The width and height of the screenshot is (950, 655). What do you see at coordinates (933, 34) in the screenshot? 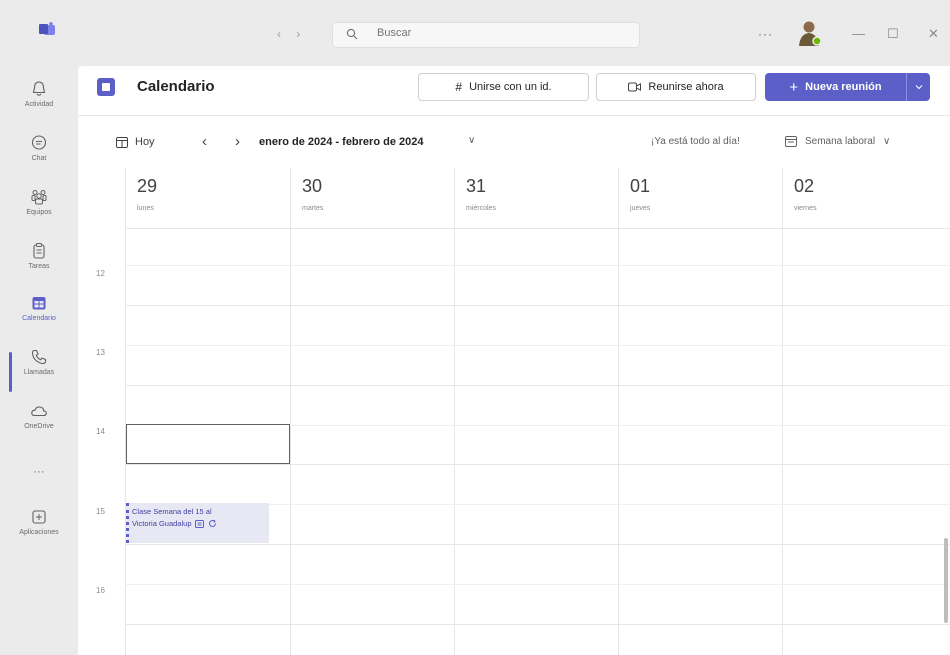
I see `close-button: ✕` at bounding box center [933, 34].